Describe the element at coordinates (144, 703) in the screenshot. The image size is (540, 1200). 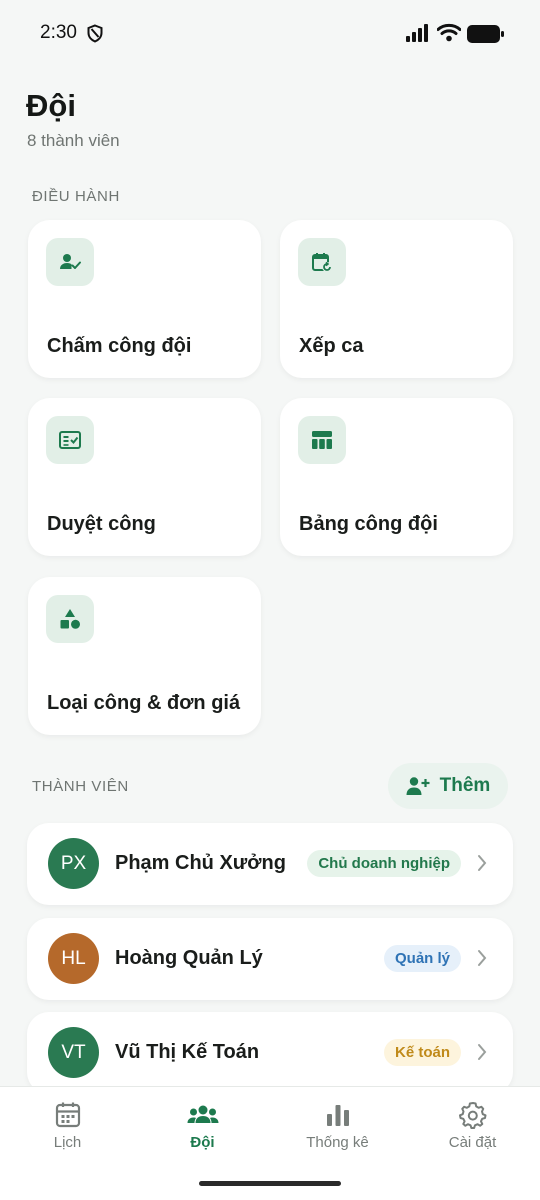
I see `op-label: Loại công & đơn giá` at that location.